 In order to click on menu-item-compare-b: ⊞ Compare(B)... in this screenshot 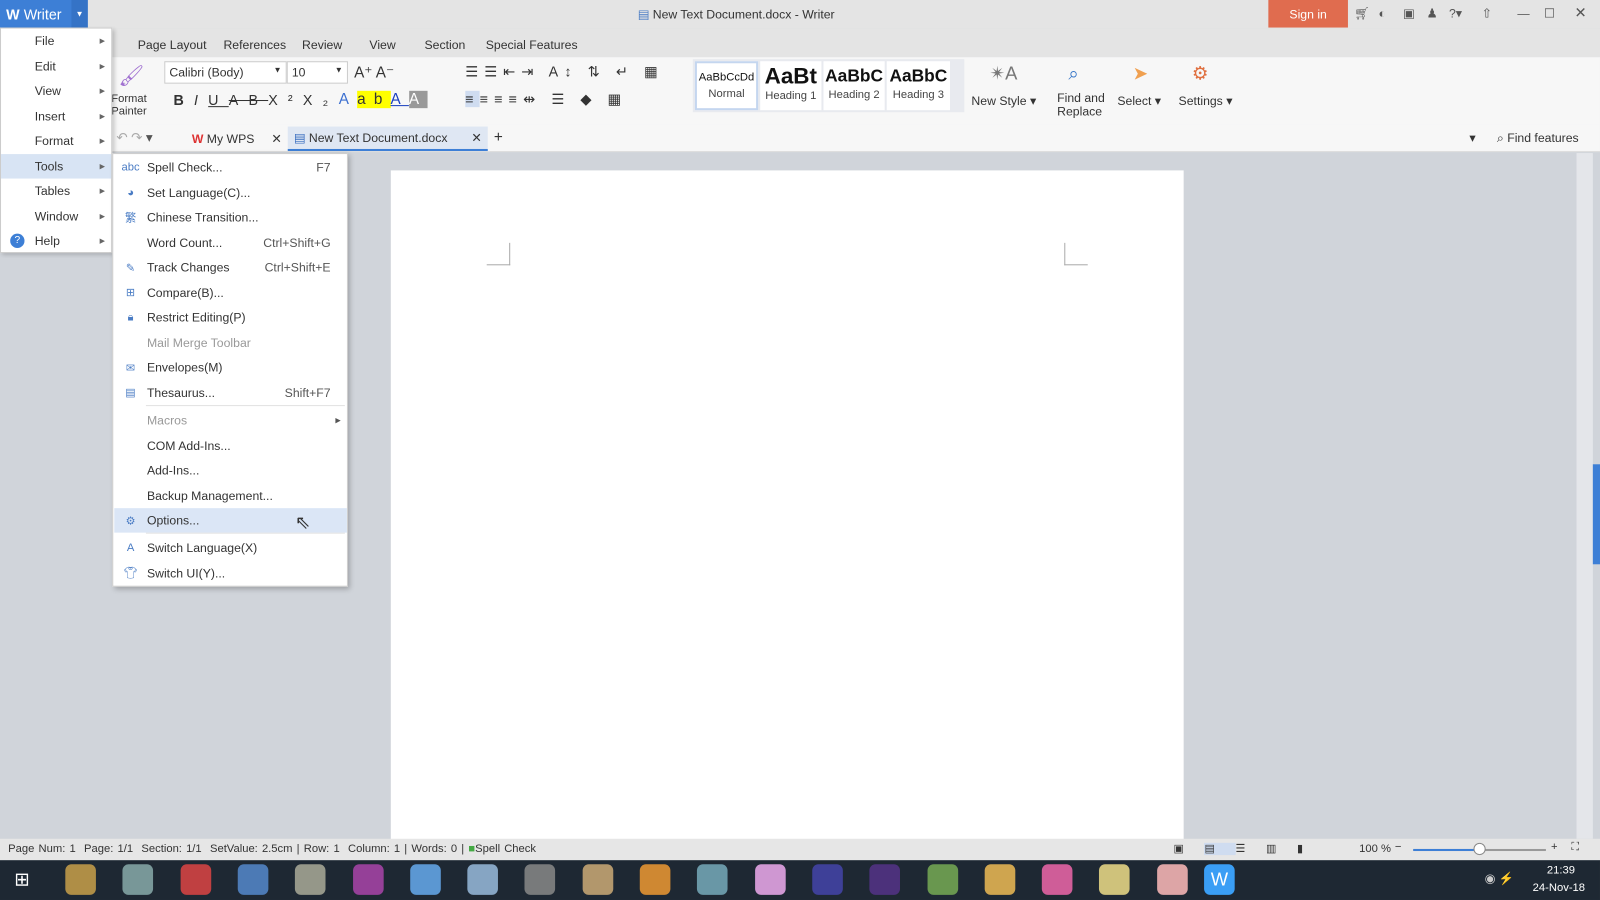, I will do `click(230, 292)`.